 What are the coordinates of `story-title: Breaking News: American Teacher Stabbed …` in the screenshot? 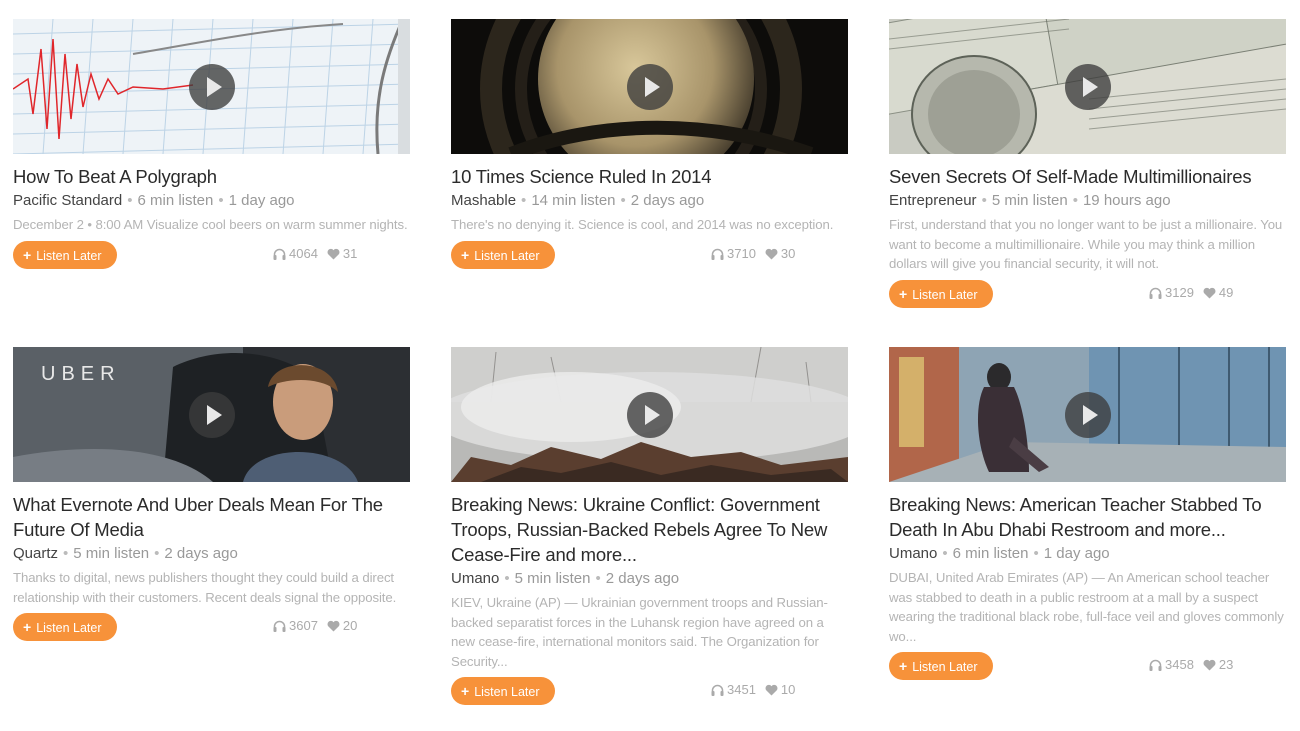 It's located at (1087, 517).